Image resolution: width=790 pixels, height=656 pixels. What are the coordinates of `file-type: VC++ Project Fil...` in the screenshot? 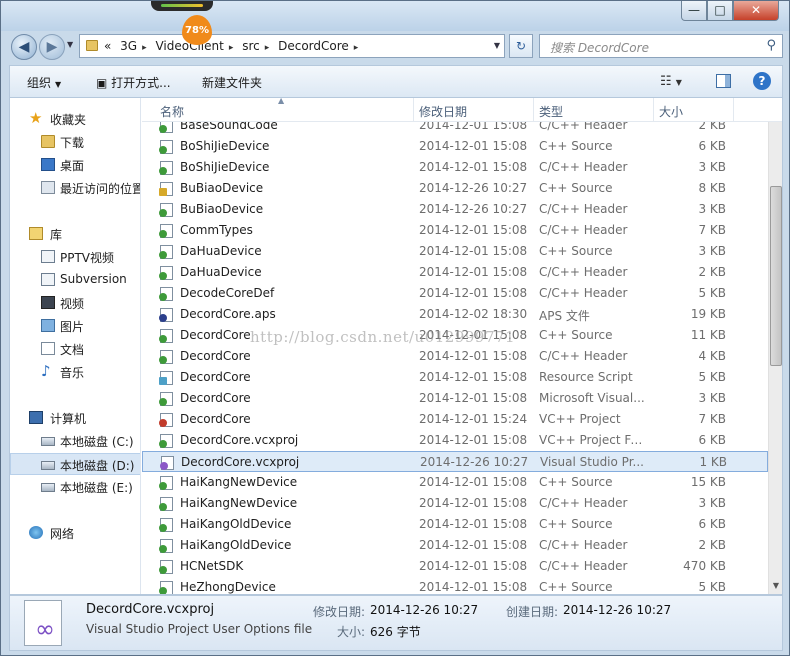 It's located at (592, 440).